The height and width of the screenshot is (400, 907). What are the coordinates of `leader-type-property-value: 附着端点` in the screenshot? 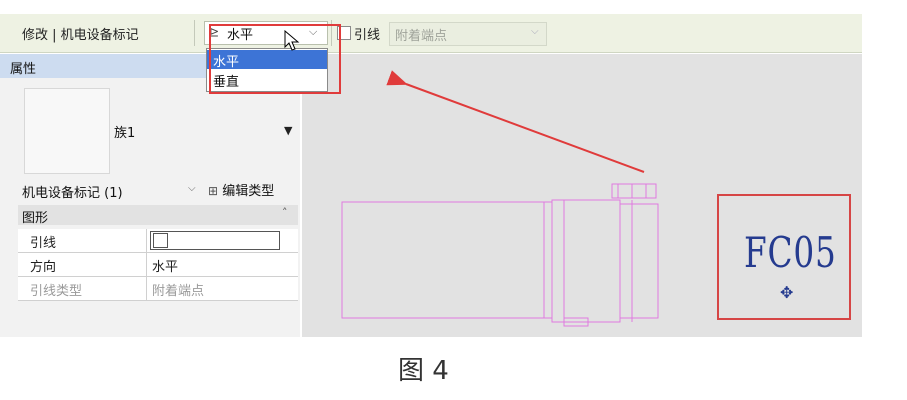 It's located at (178, 291).